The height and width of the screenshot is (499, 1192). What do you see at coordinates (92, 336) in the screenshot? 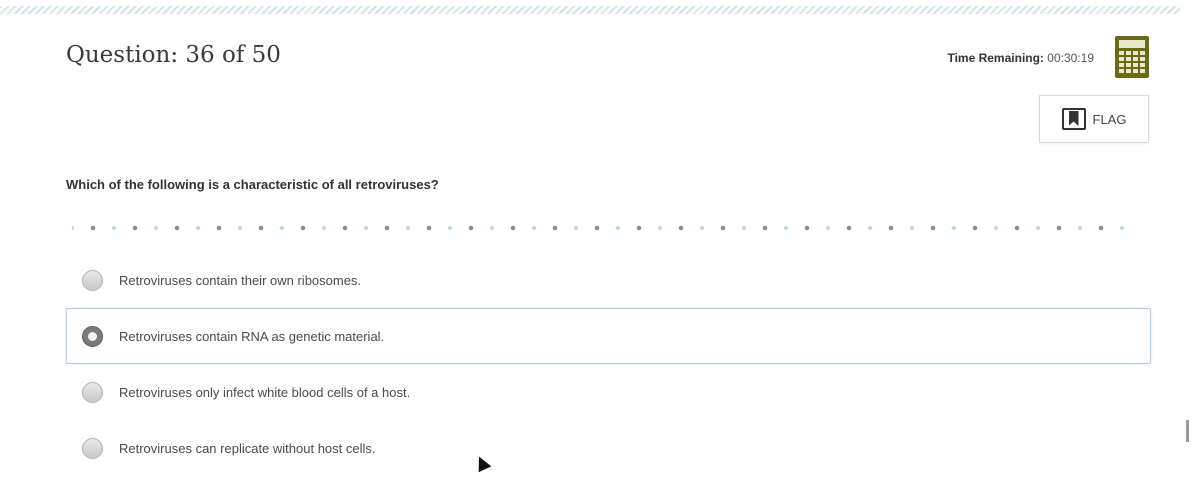
I see `radio-button-selected` at bounding box center [92, 336].